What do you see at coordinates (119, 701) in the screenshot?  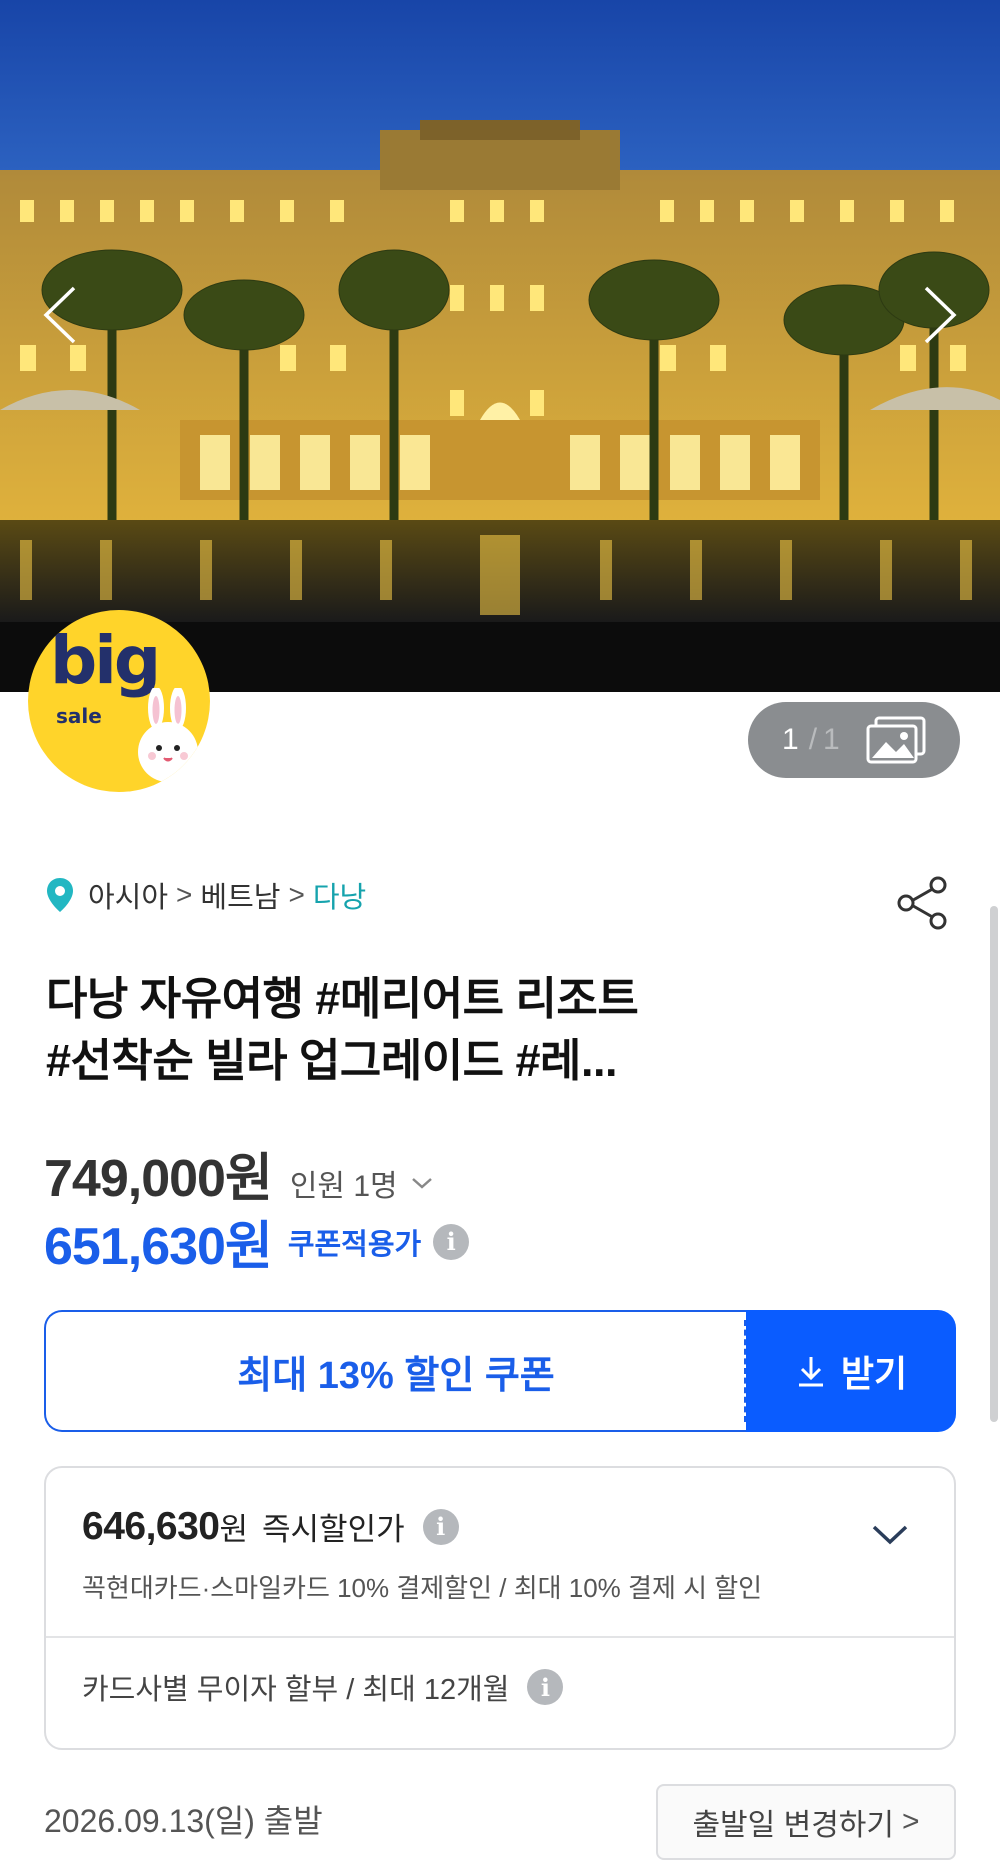 I see `big-sale-badge: big sale` at bounding box center [119, 701].